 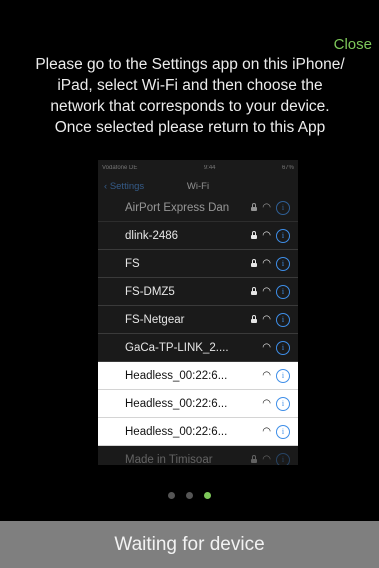 I want to click on nav-title: Wi-Fi, so click(x=198, y=186).